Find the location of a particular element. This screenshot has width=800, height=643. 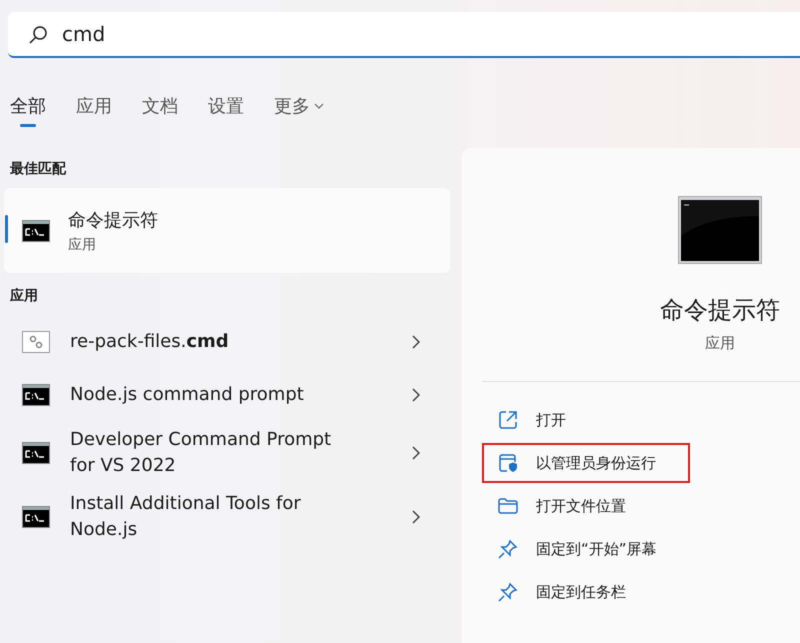

detail-type: 应用 is located at coordinates (720, 343).